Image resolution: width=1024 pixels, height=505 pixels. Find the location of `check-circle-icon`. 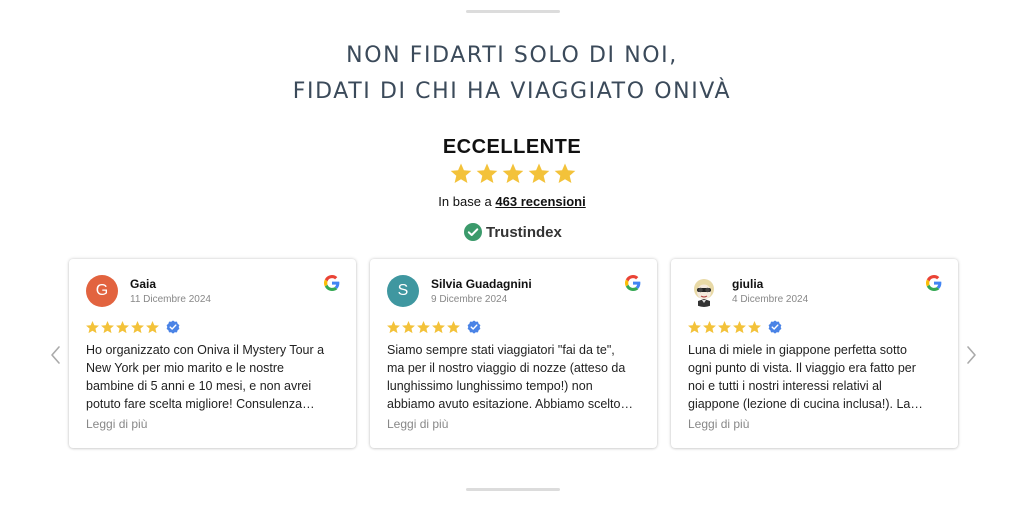

check-circle-icon is located at coordinates (473, 232).